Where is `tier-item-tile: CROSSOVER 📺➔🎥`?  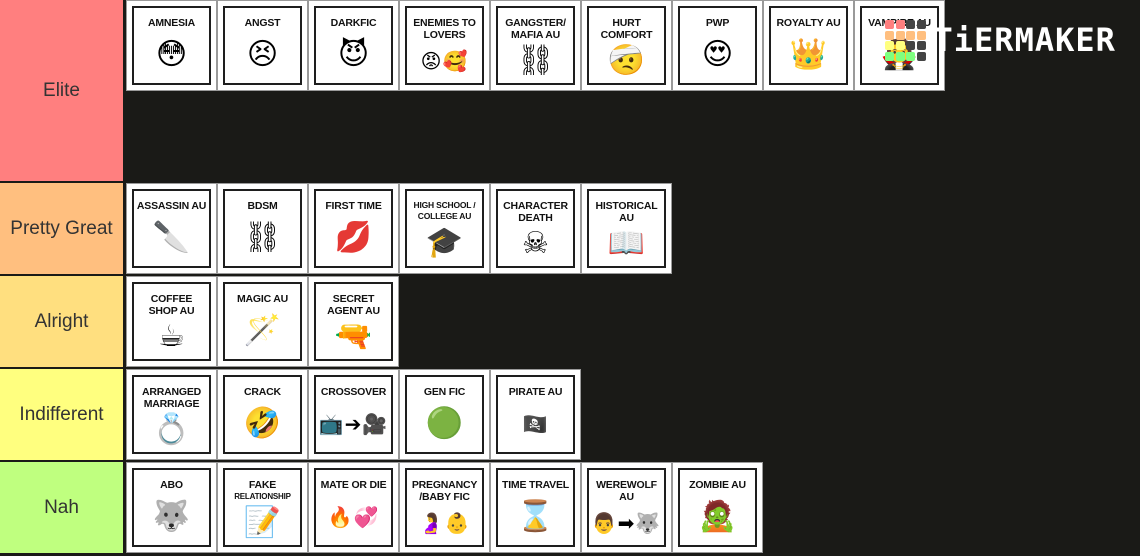 tier-item-tile: CROSSOVER 📺➔🎥 is located at coordinates (353, 414).